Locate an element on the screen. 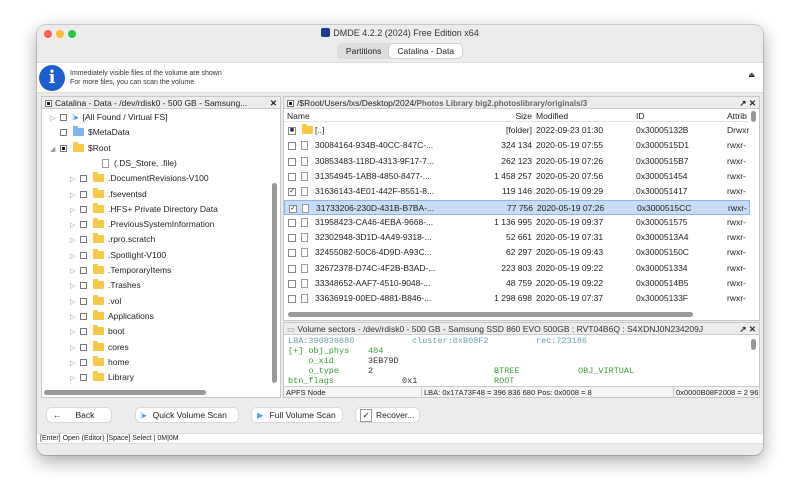 The image size is (800, 499). close-panel-icon: ✕ is located at coordinates (273, 103).